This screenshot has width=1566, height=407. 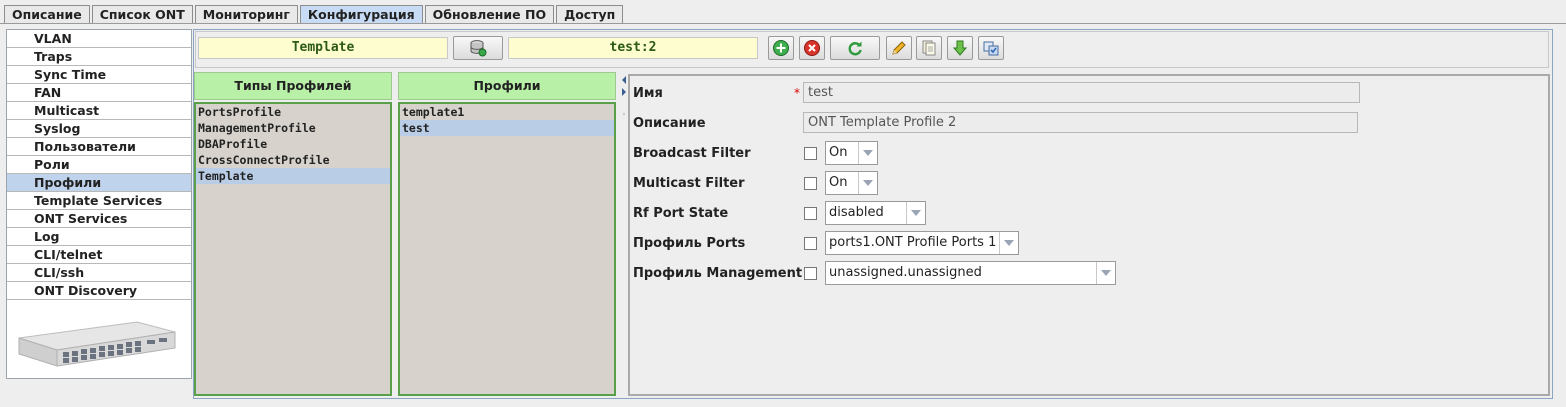 What do you see at coordinates (97, 344) in the screenshot?
I see `olt-device-image` at bounding box center [97, 344].